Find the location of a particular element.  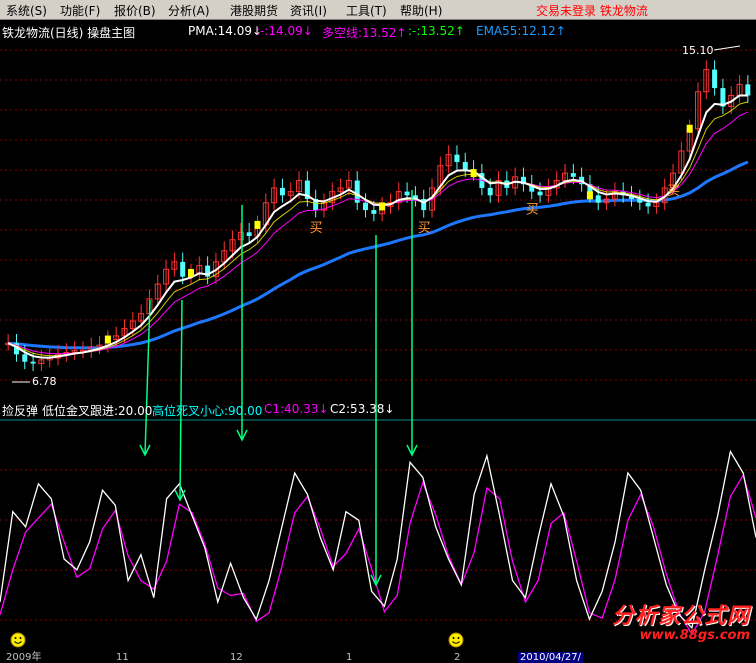

signal-arrow-line is located at coordinates (147, 377).